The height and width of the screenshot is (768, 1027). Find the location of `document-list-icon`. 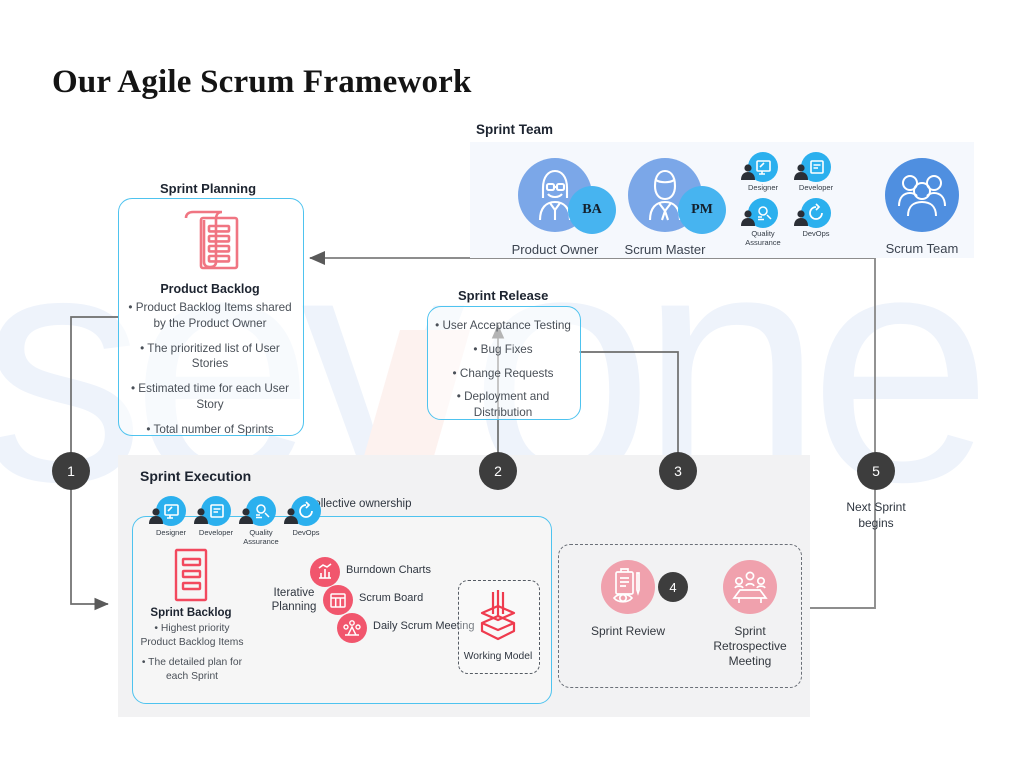

document-list-icon is located at coordinates (210, 242).